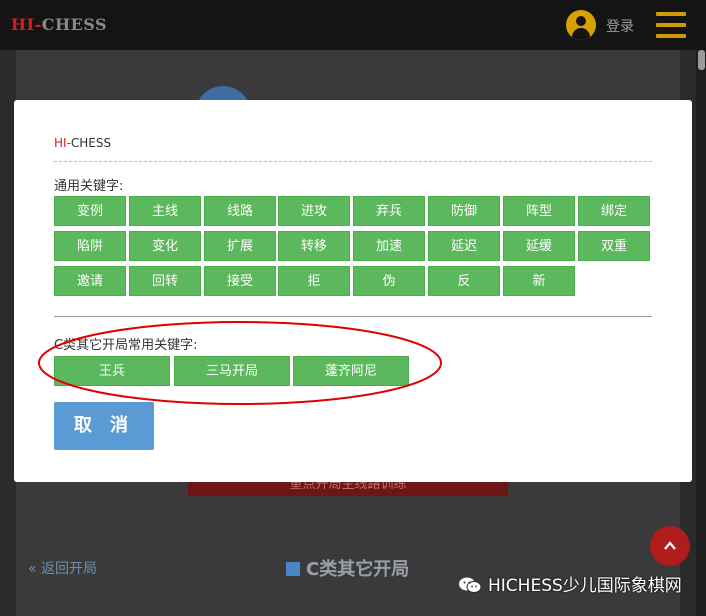  What do you see at coordinates (464, 246) in the screenshot?
I see `keyword-button-13: 延迟` at bounding box center [464, 246].